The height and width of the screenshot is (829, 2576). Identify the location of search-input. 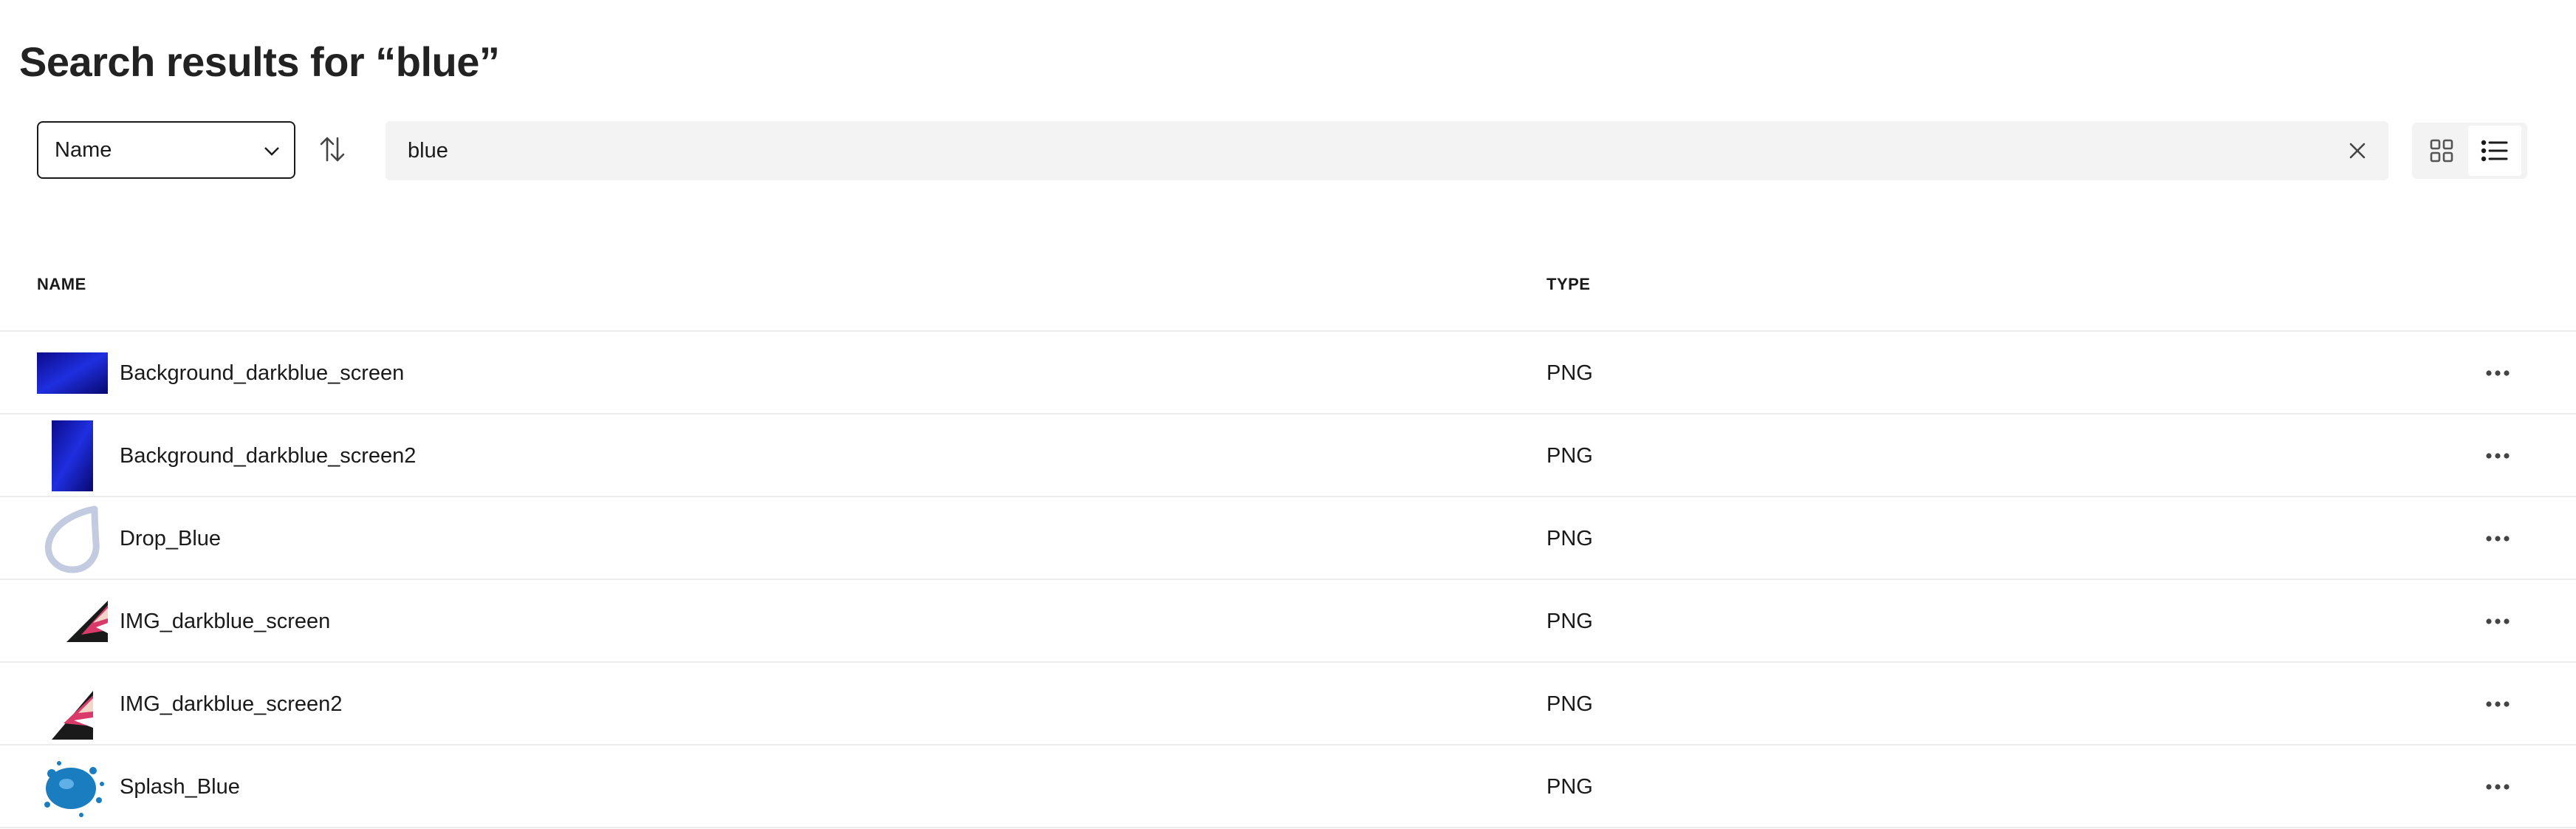
(1357, 151).